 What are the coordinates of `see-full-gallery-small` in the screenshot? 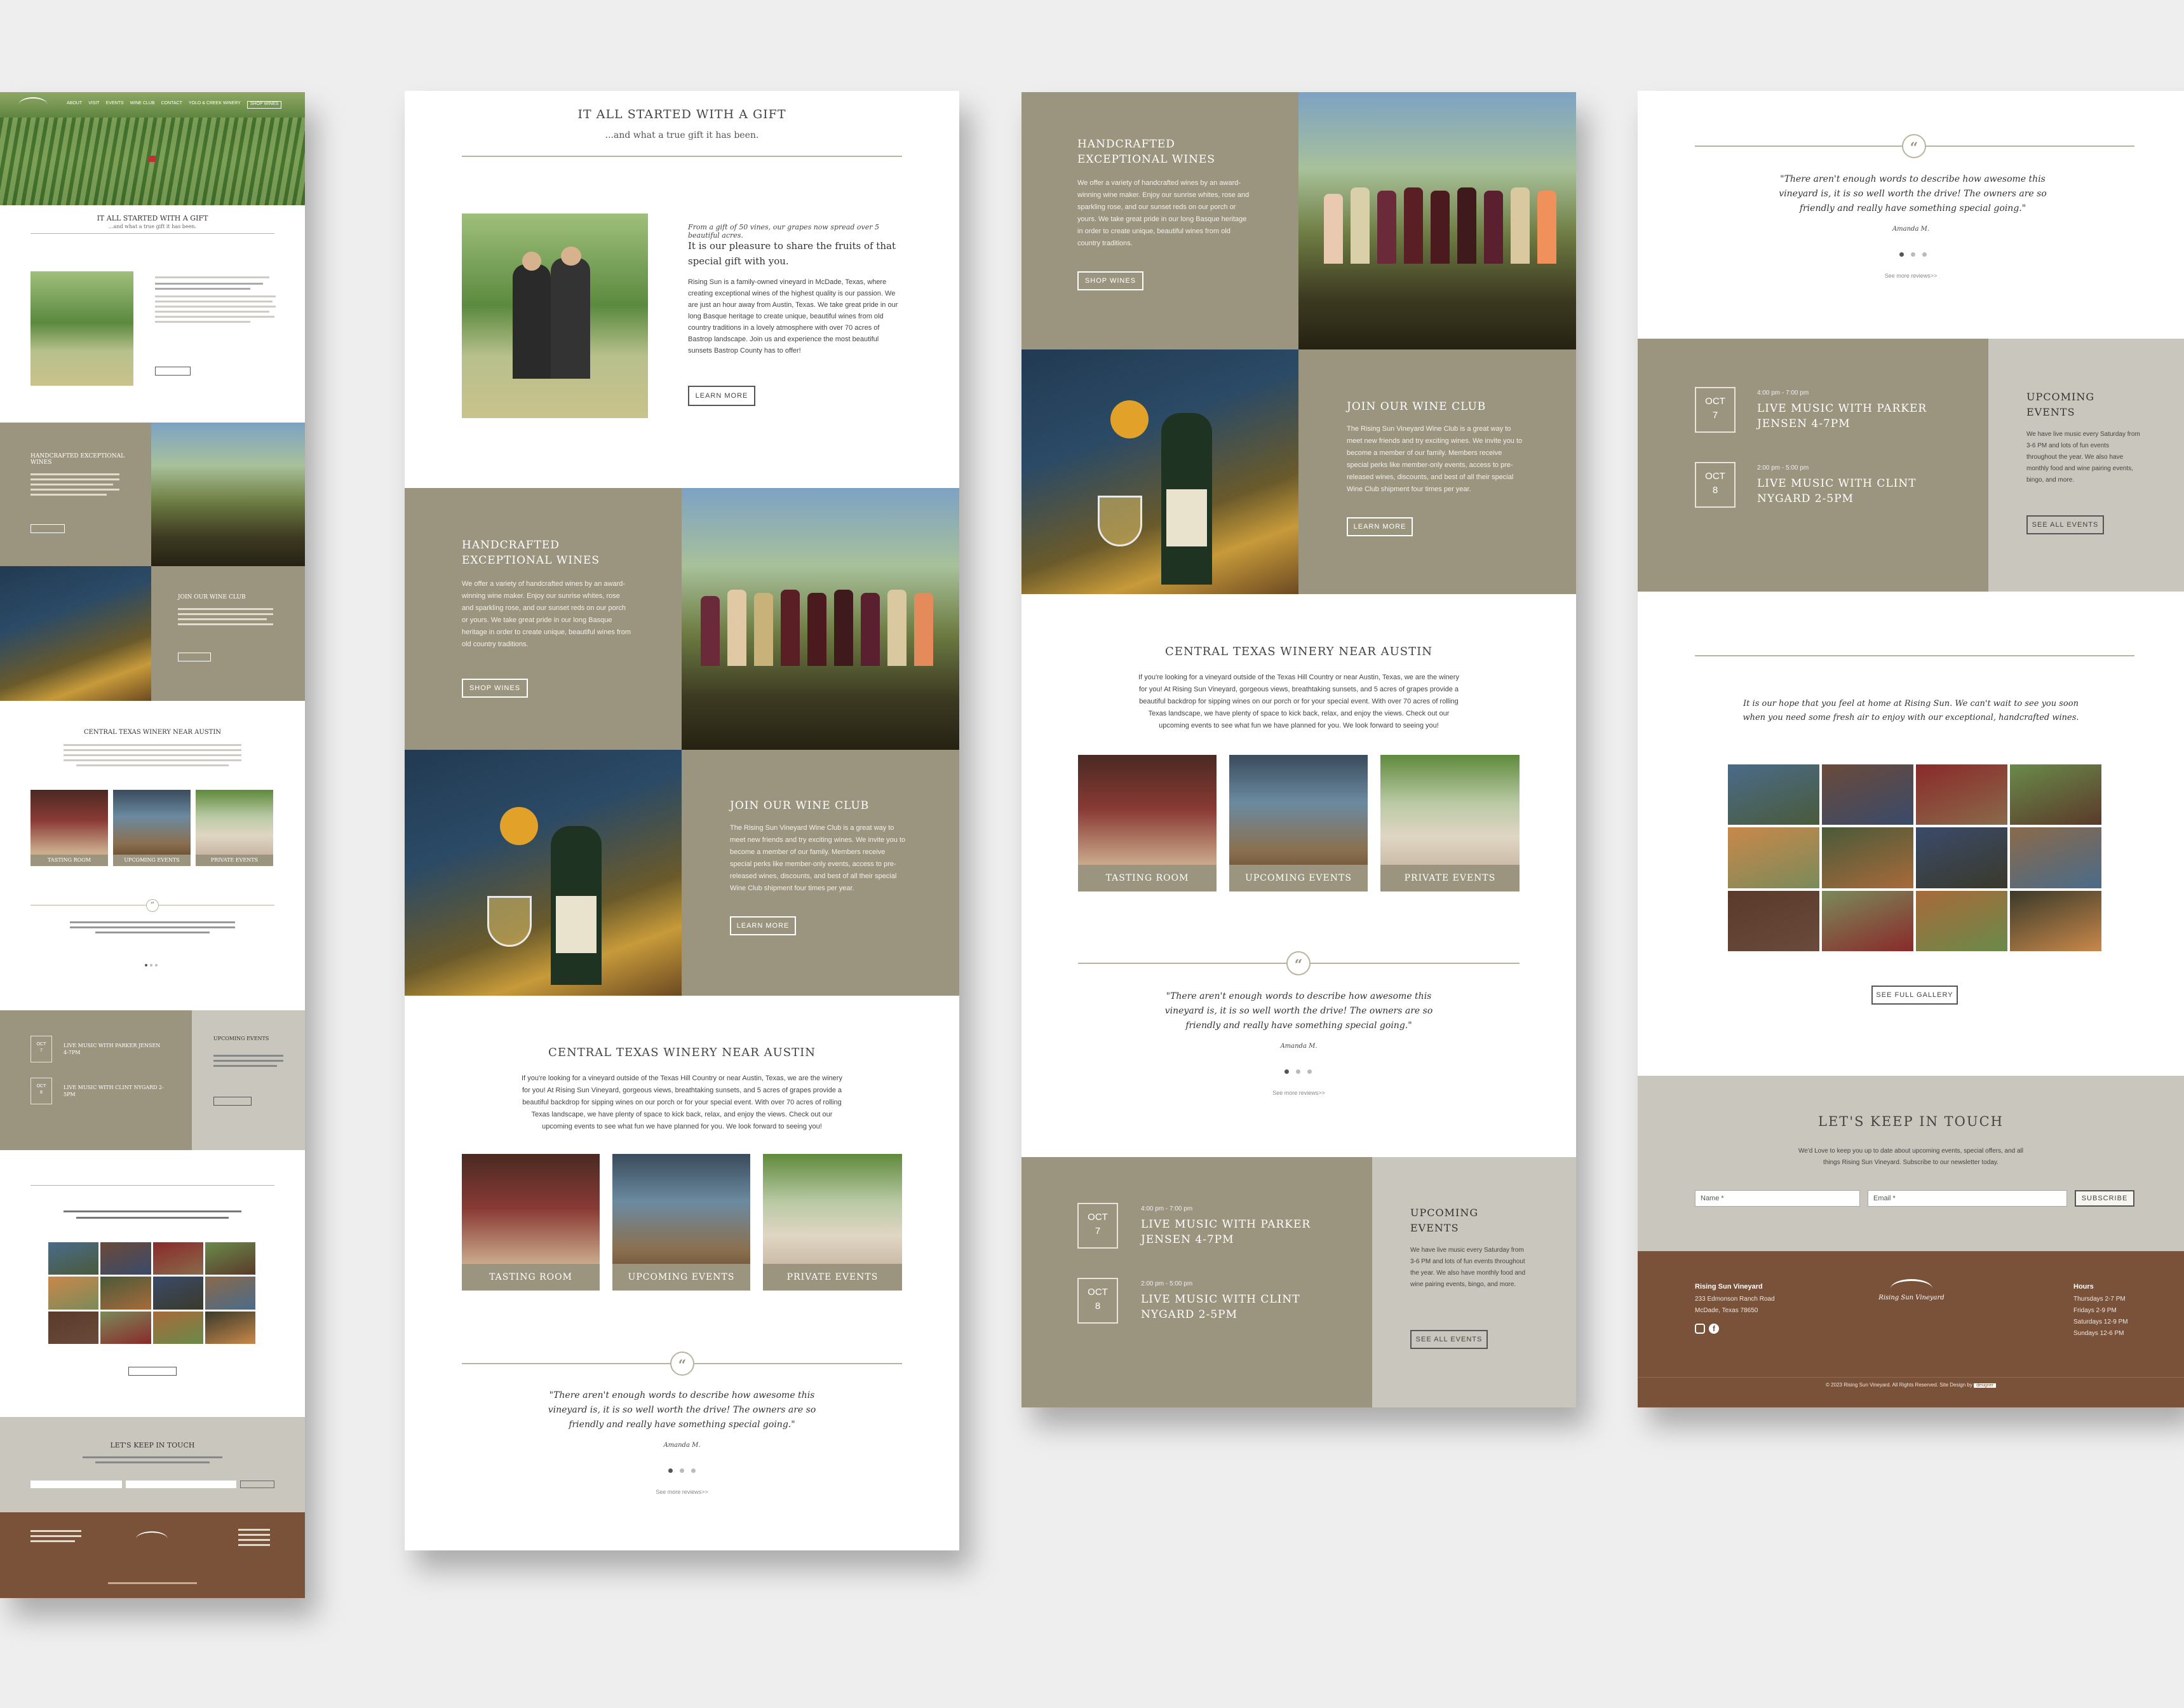 It's located at (152, 1371).